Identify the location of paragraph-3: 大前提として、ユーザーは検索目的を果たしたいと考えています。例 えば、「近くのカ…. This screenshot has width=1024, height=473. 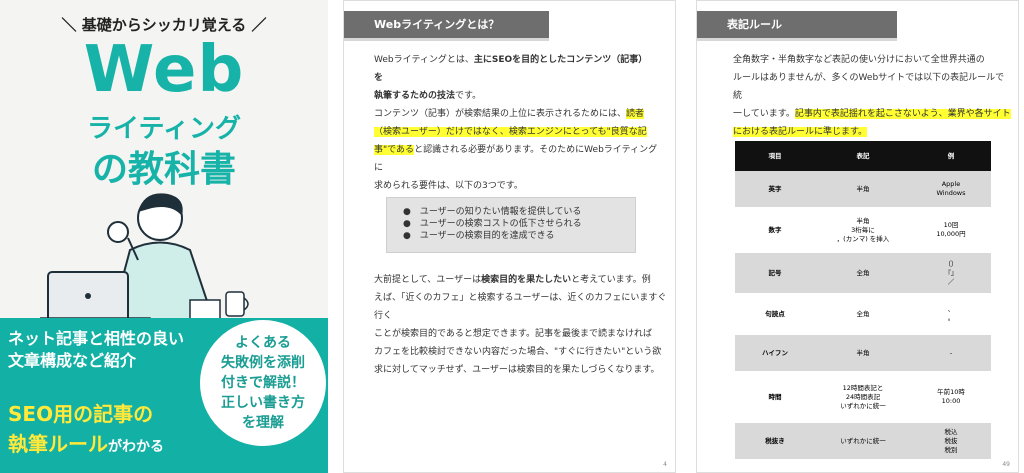
(524, 325).